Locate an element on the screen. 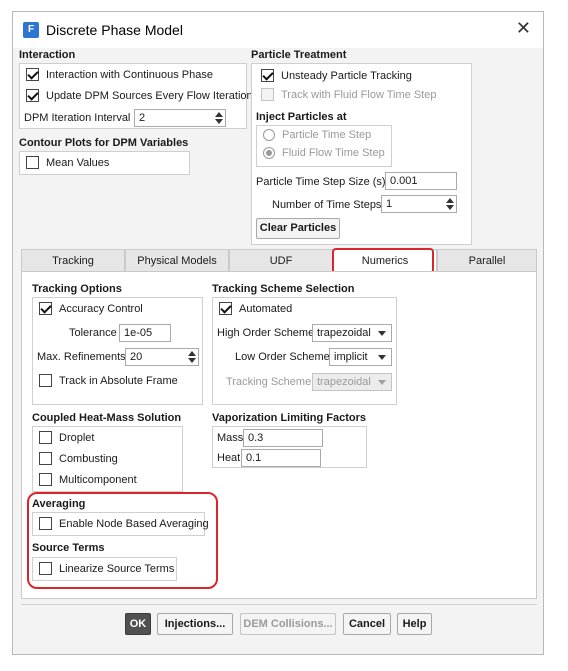 The image size is (568, 671). time-step-size-input: 0.001 is located at coordinates (421, 181).